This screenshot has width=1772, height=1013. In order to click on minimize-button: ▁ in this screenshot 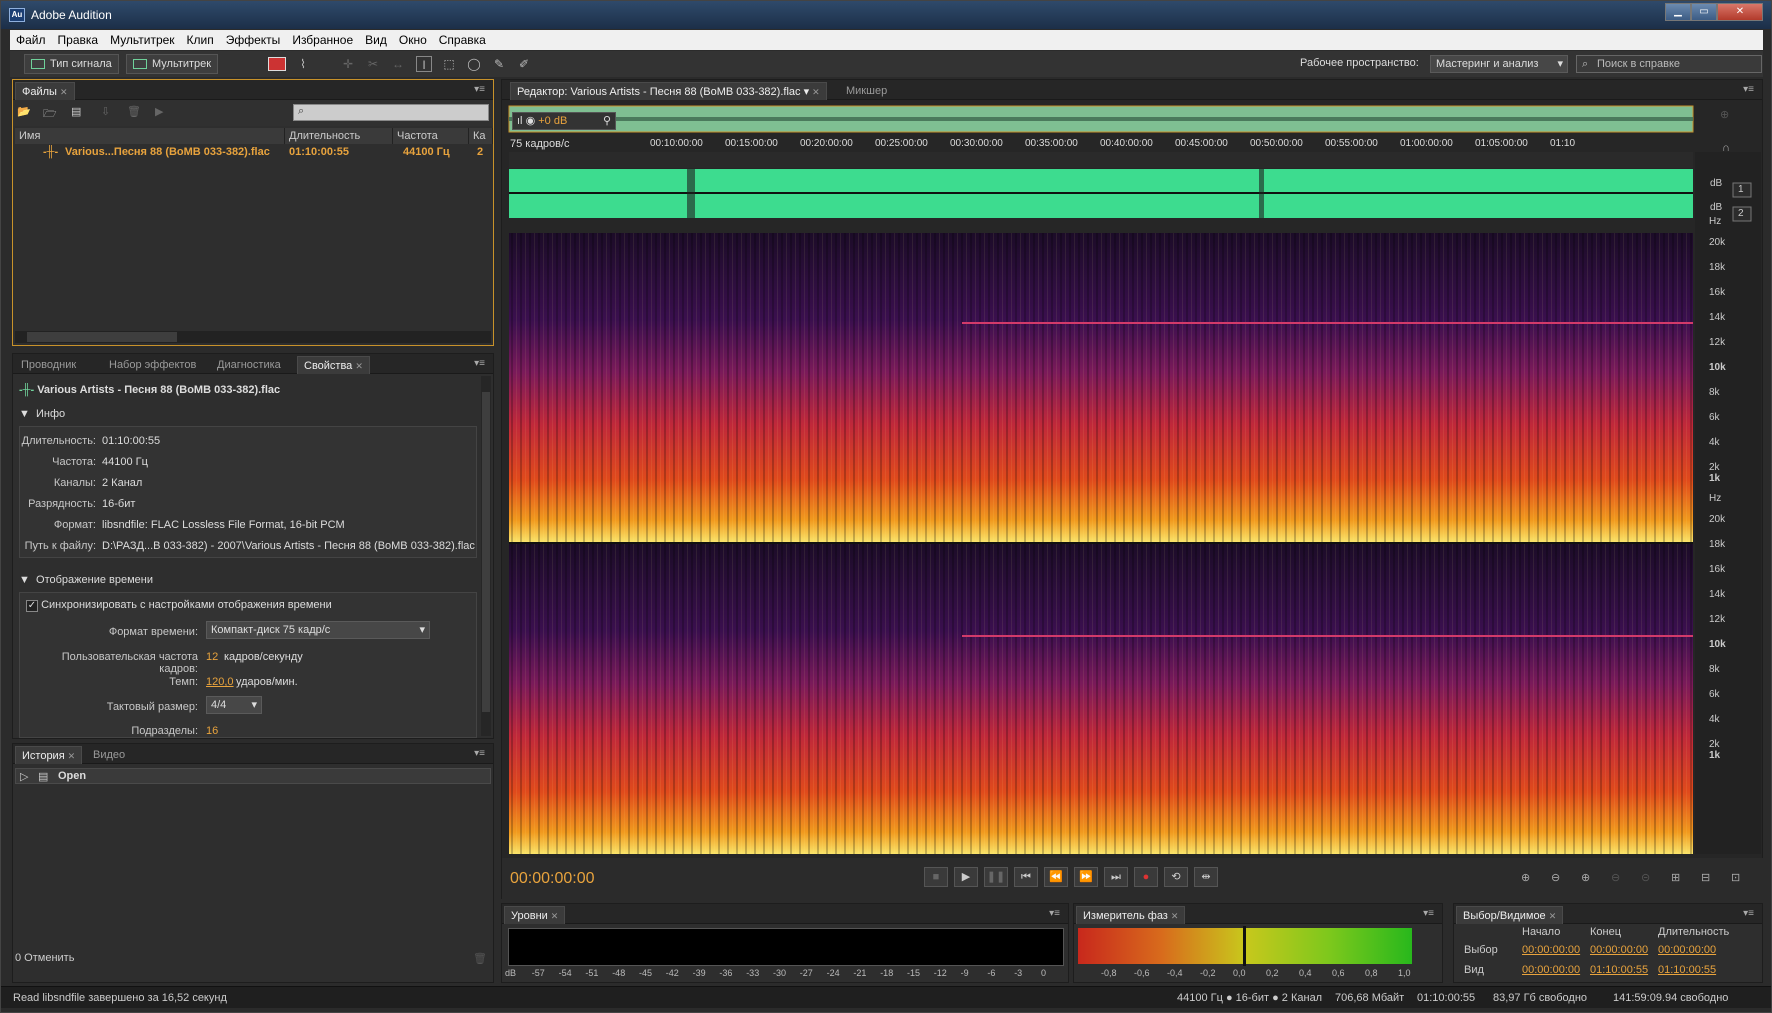, I will do `click(1678, 12)`.